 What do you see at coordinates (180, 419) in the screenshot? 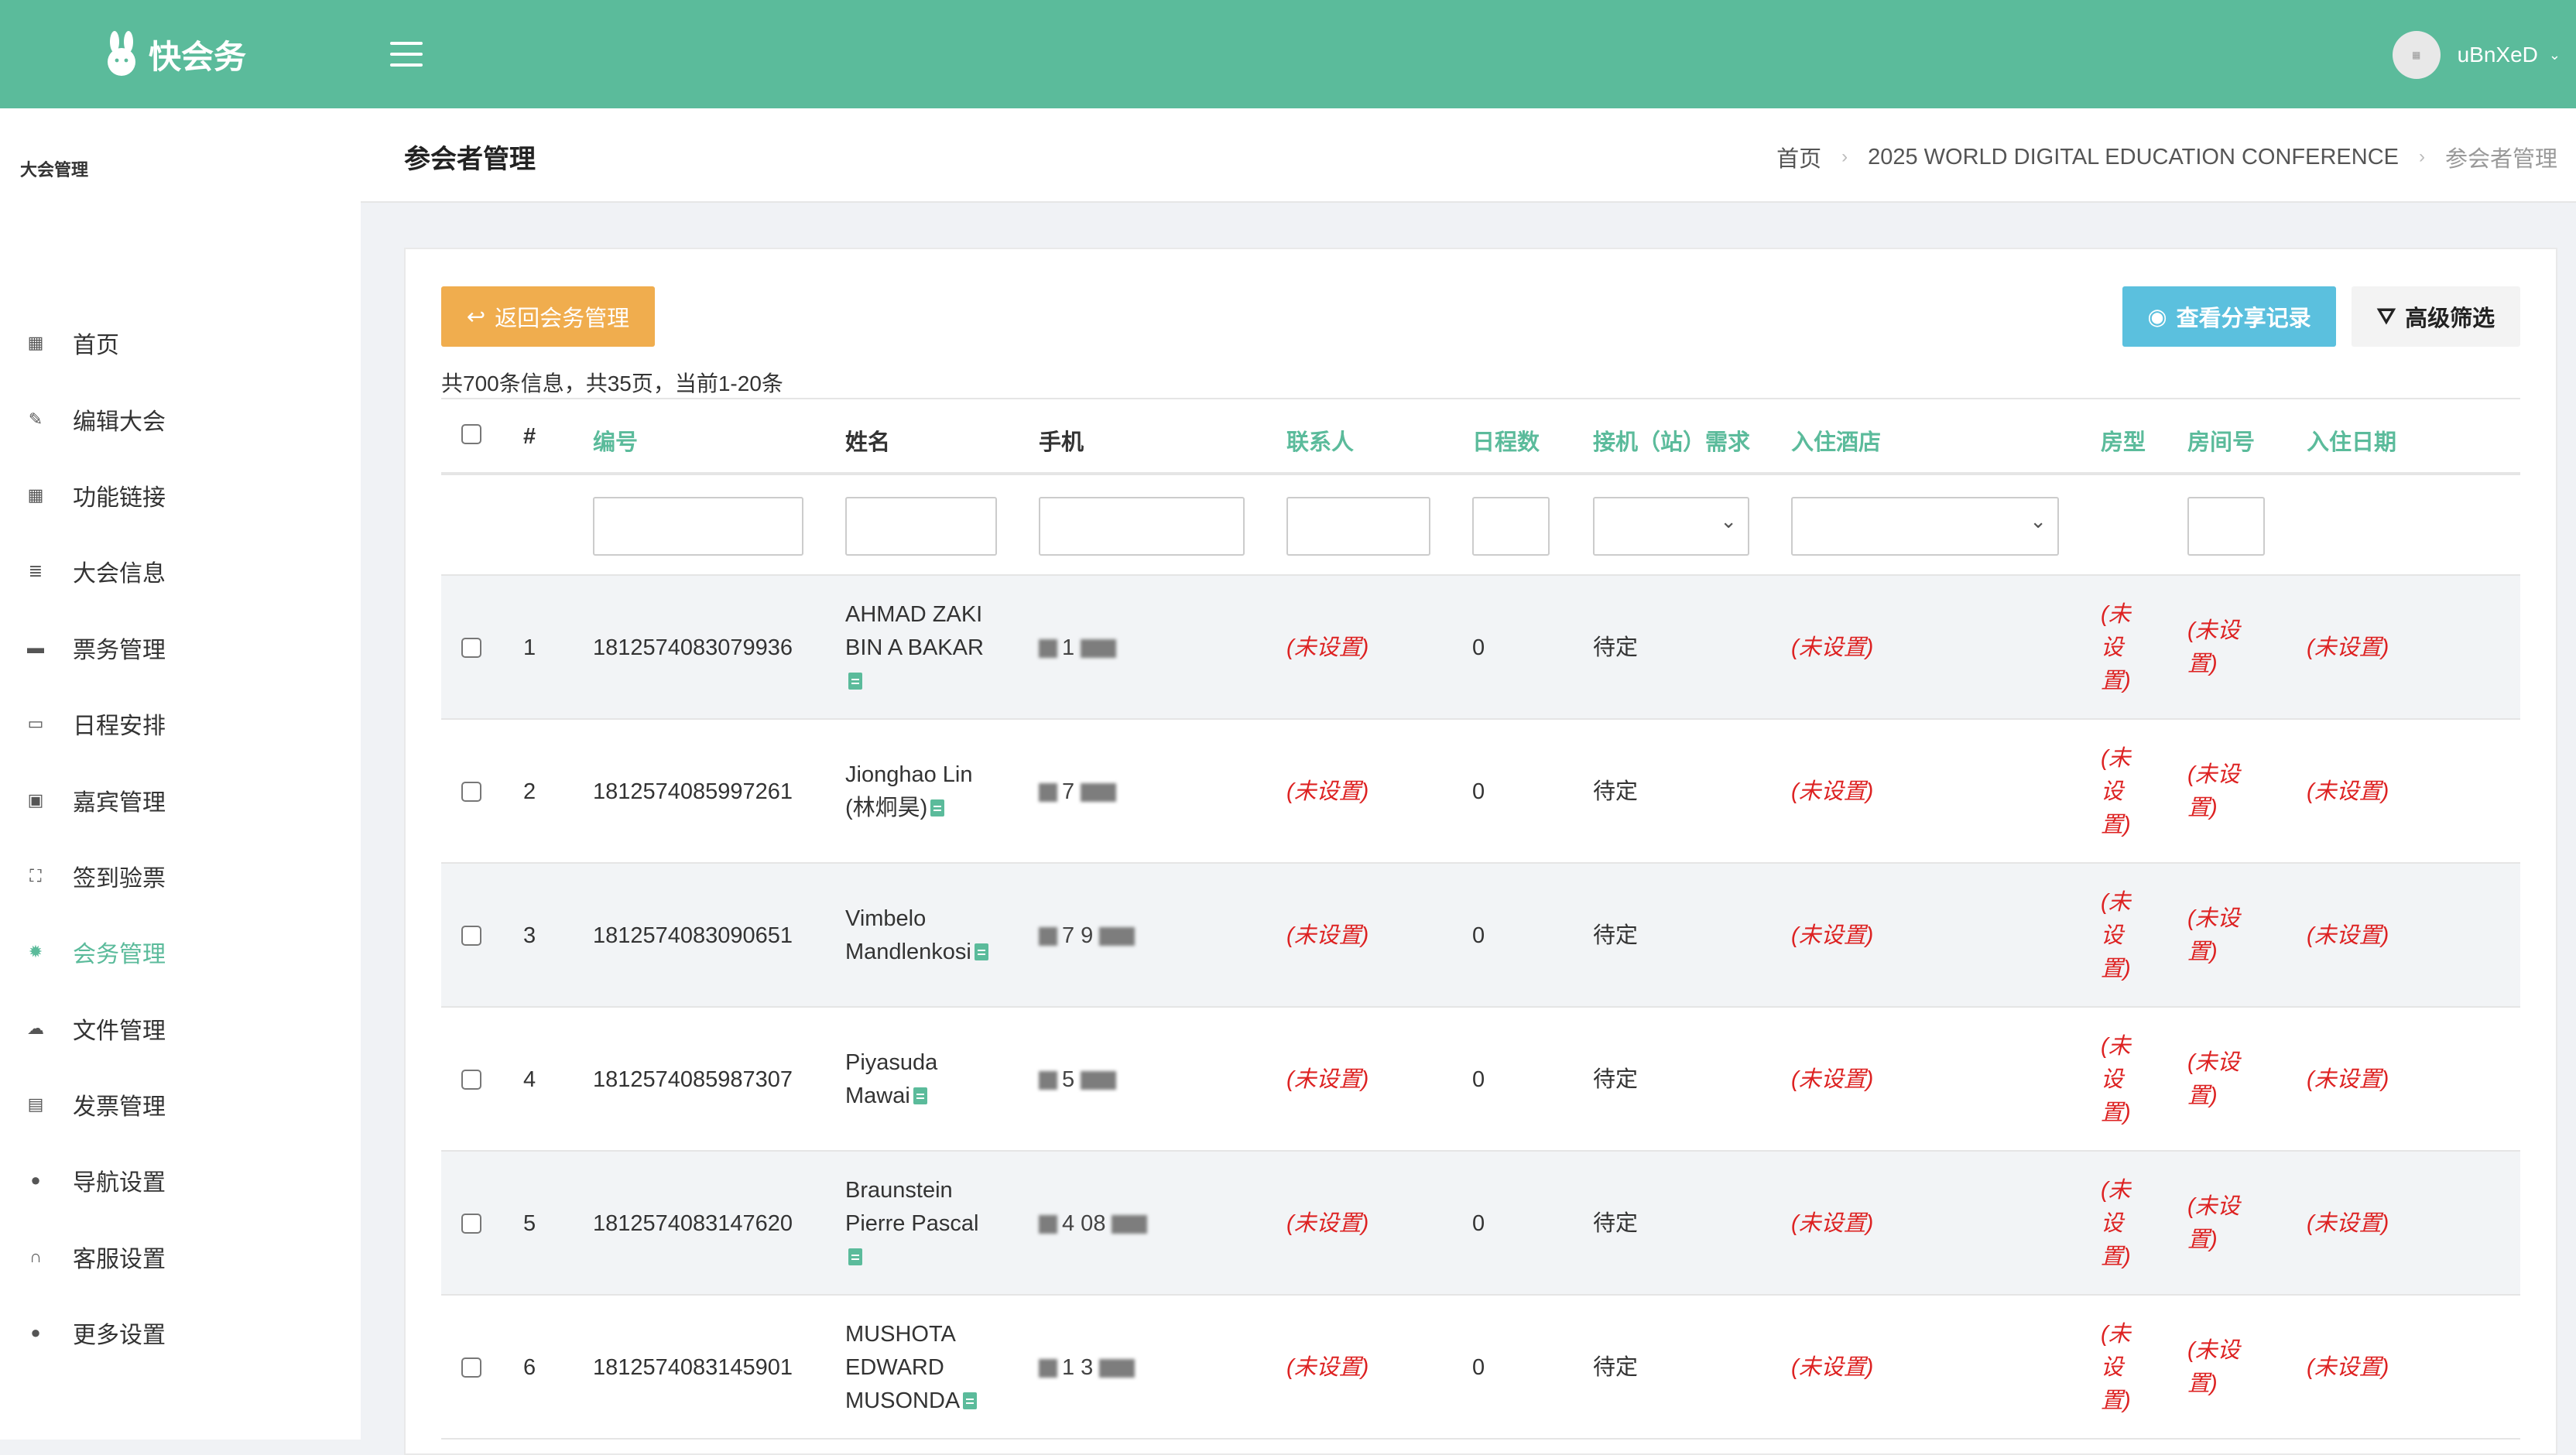
I see `sidebar-item: ✎ 编辑大会` at bounding box center [180, 419].